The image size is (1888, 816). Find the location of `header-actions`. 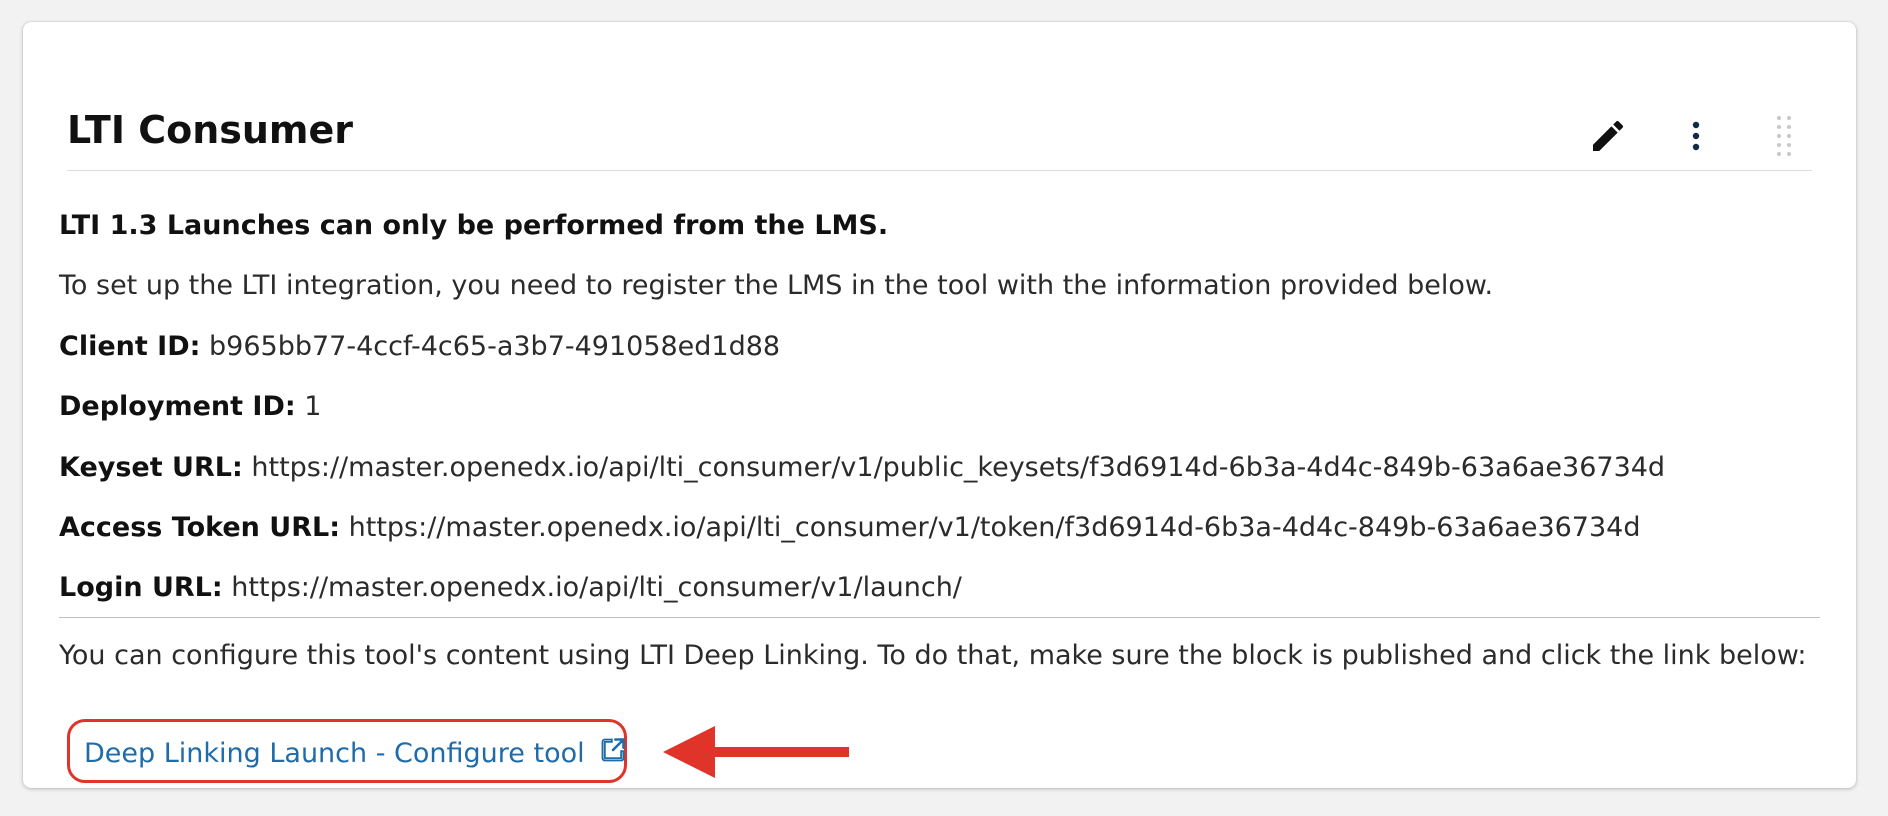

header-actions is located at coordinates (1696, 136).